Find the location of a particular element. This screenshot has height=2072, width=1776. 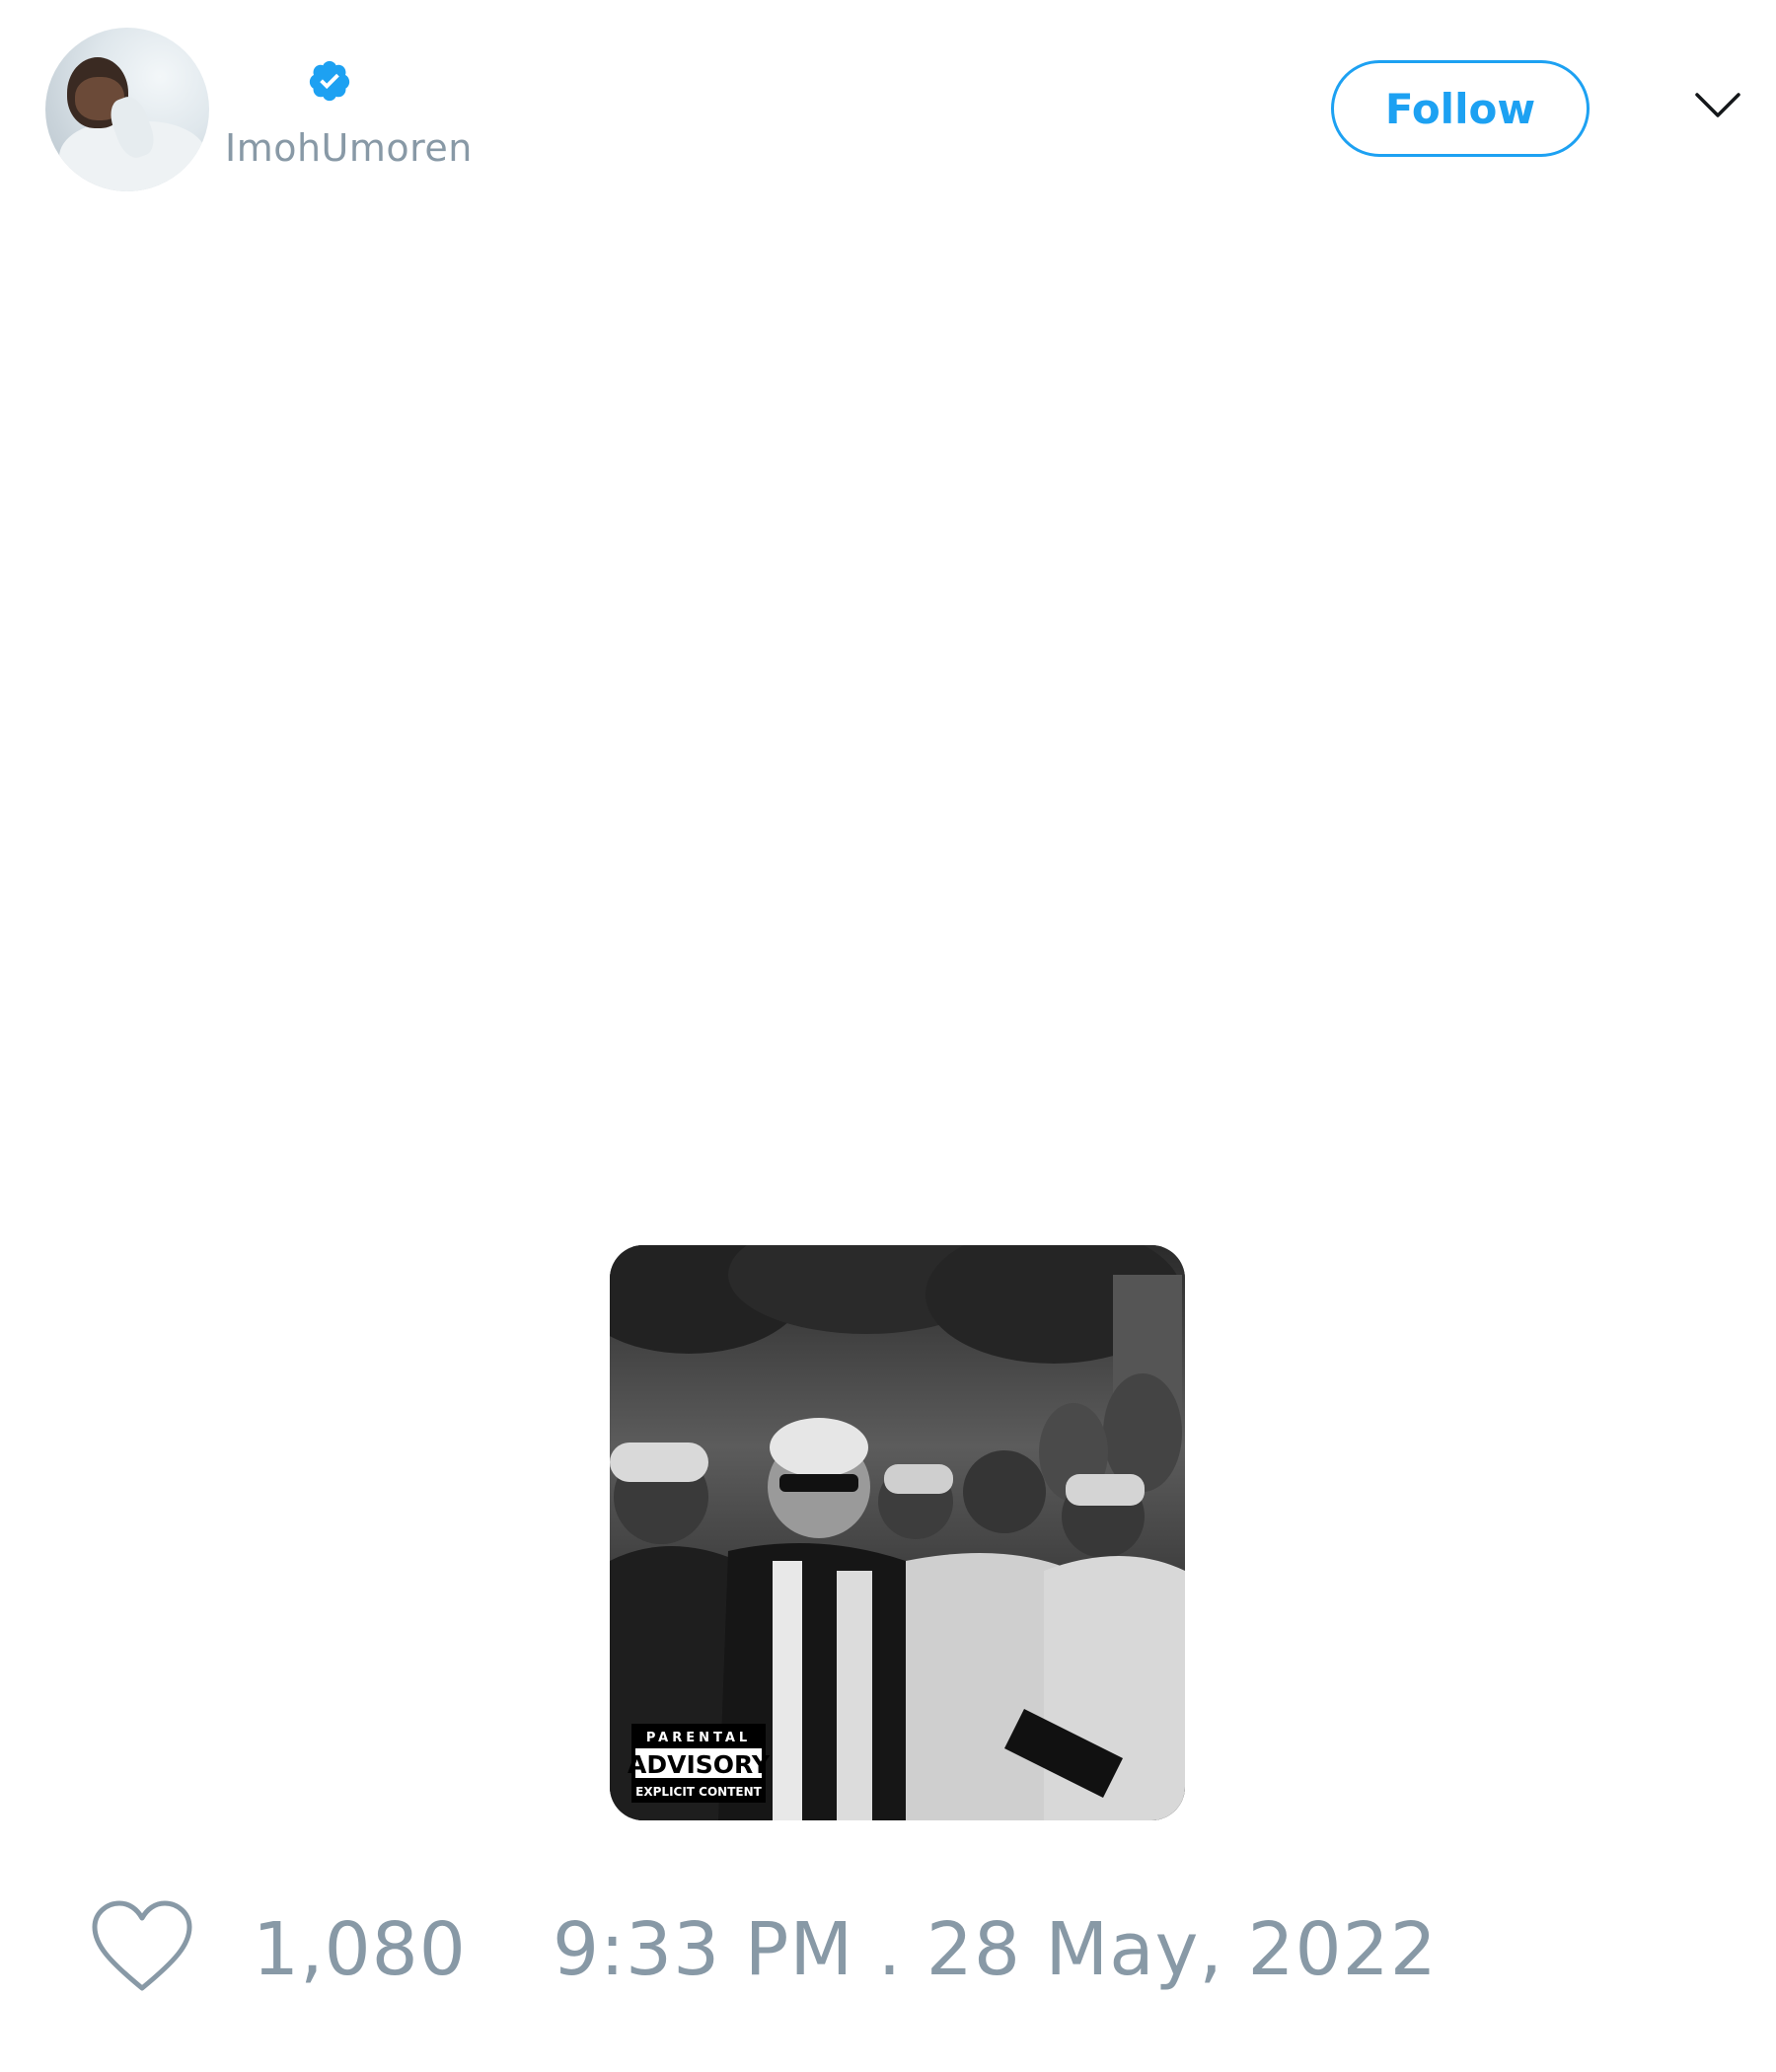

tweet-media-image: PARENTAL ADVISORY EXPLICIT CONTENT is located at coordinates (898, 1533).